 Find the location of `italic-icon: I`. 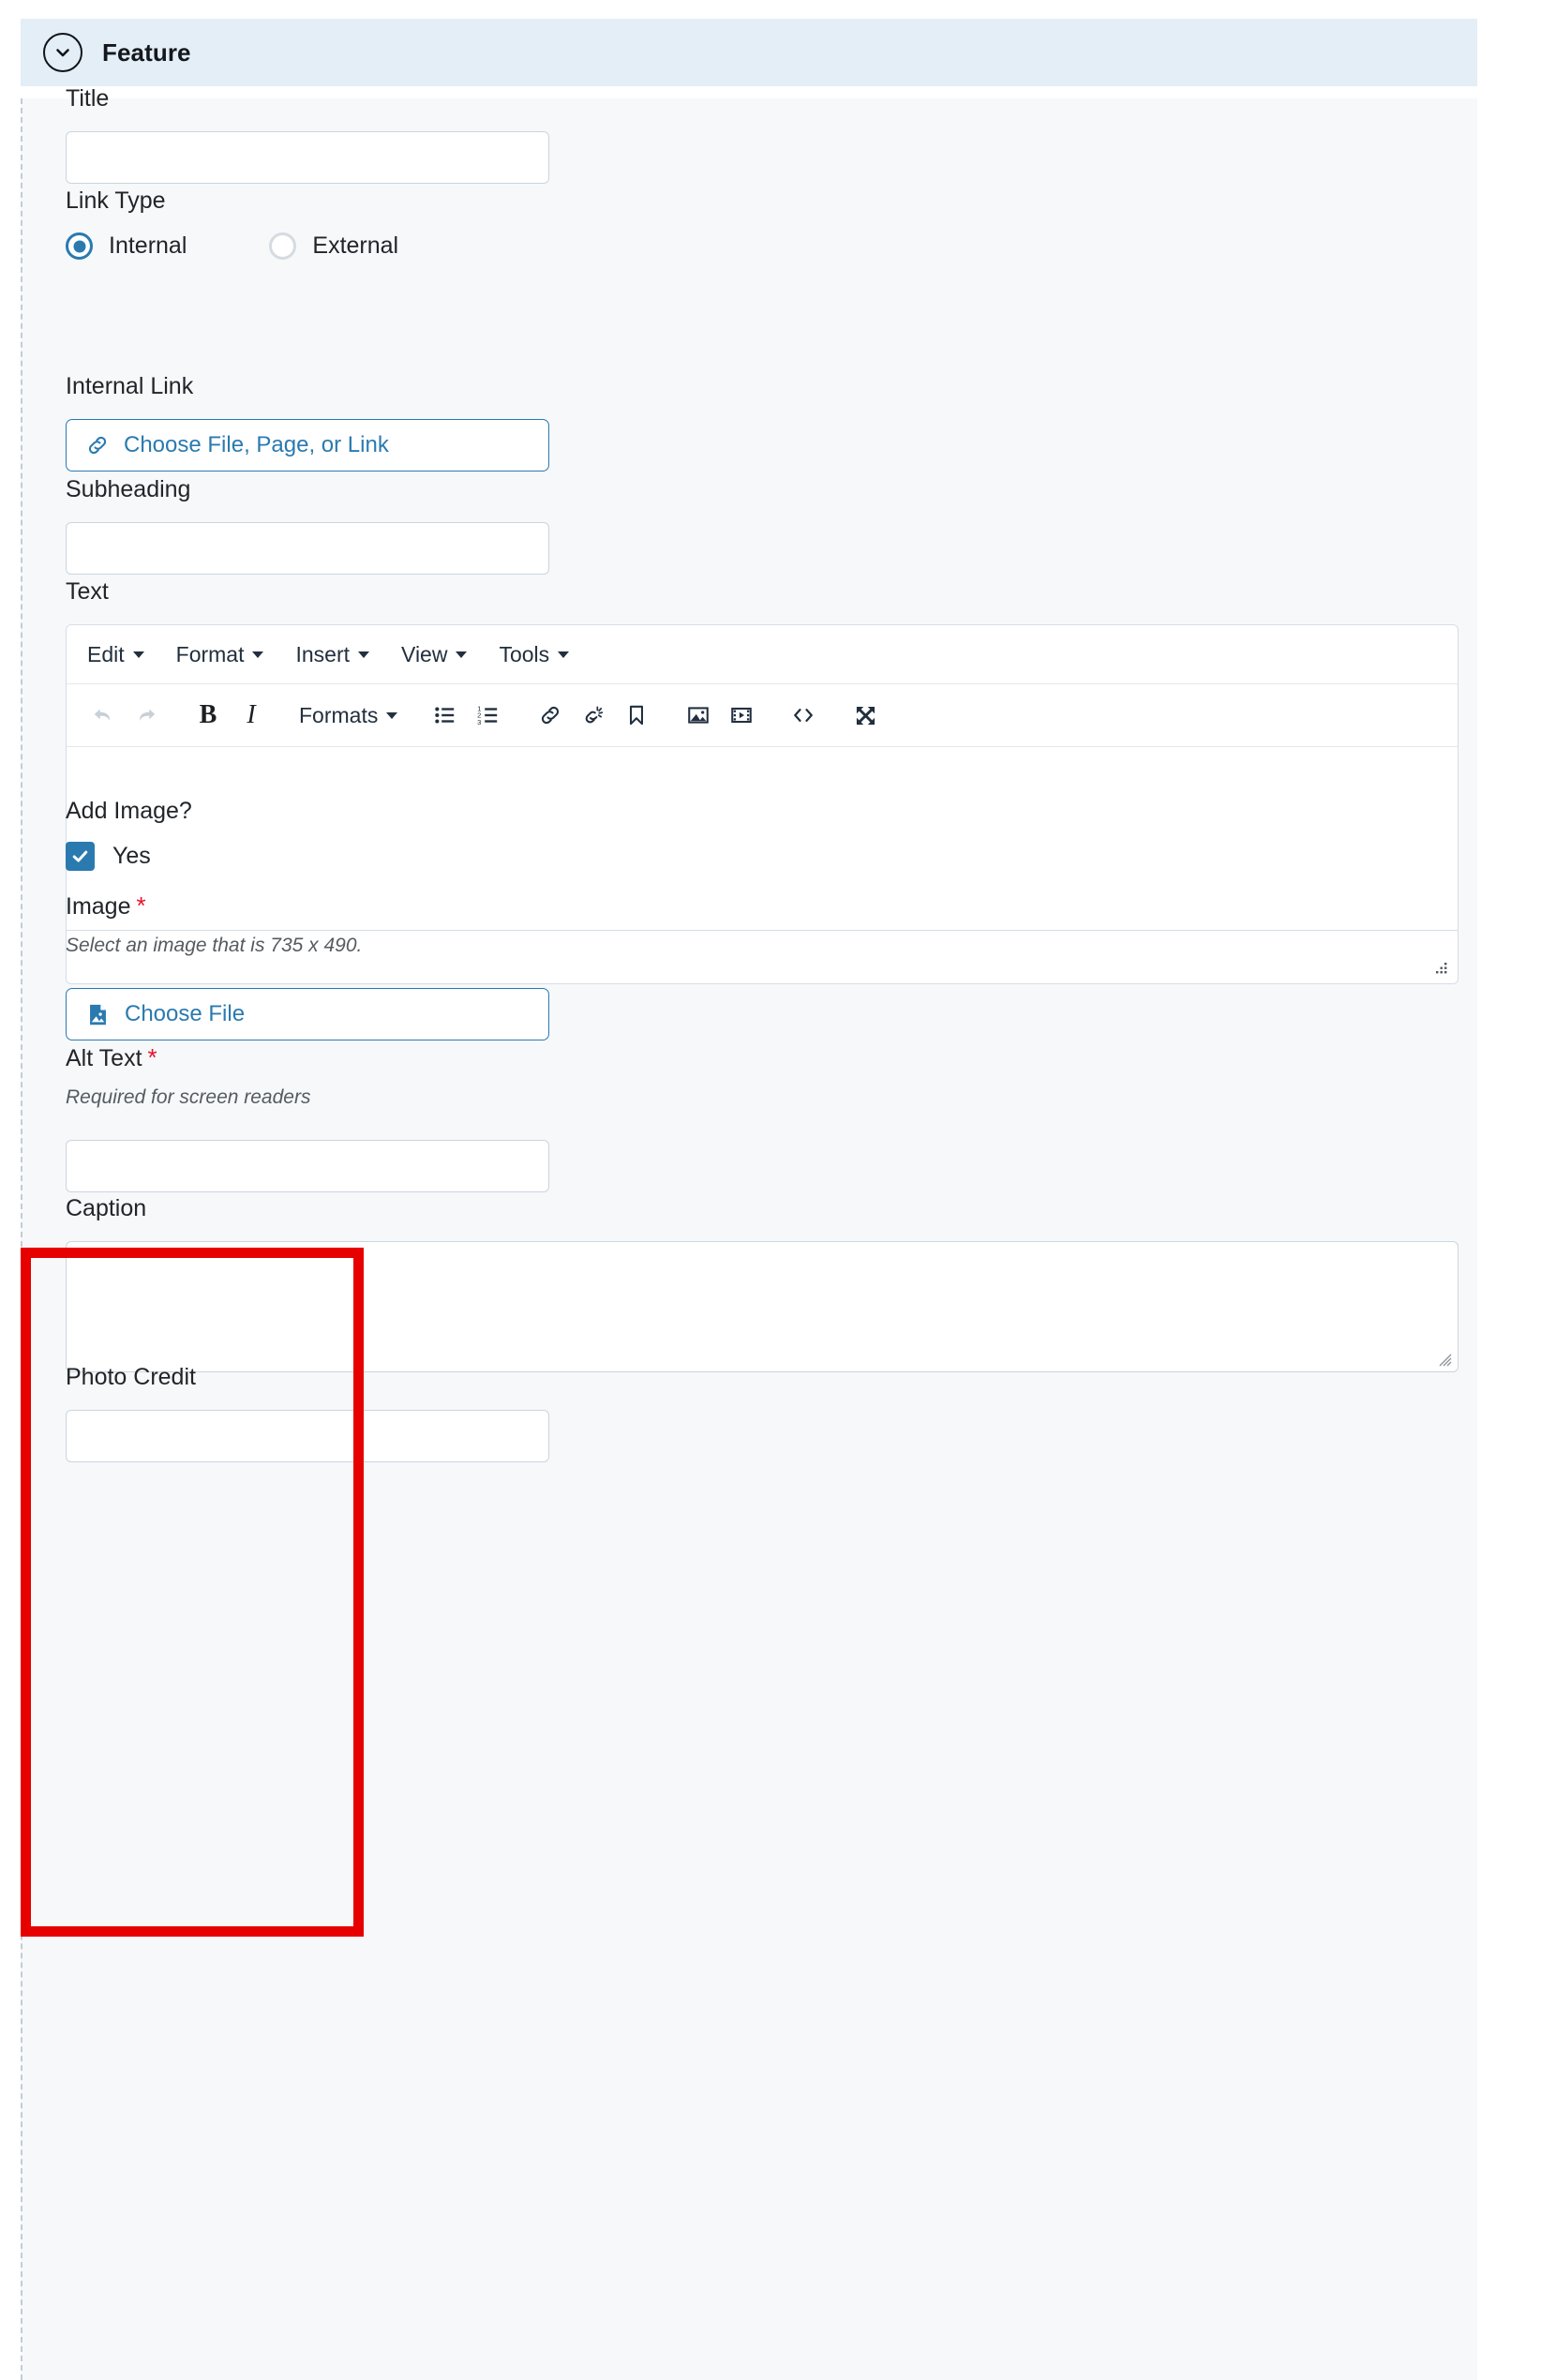

italic-icon: I is located at coordinates (251, 715).